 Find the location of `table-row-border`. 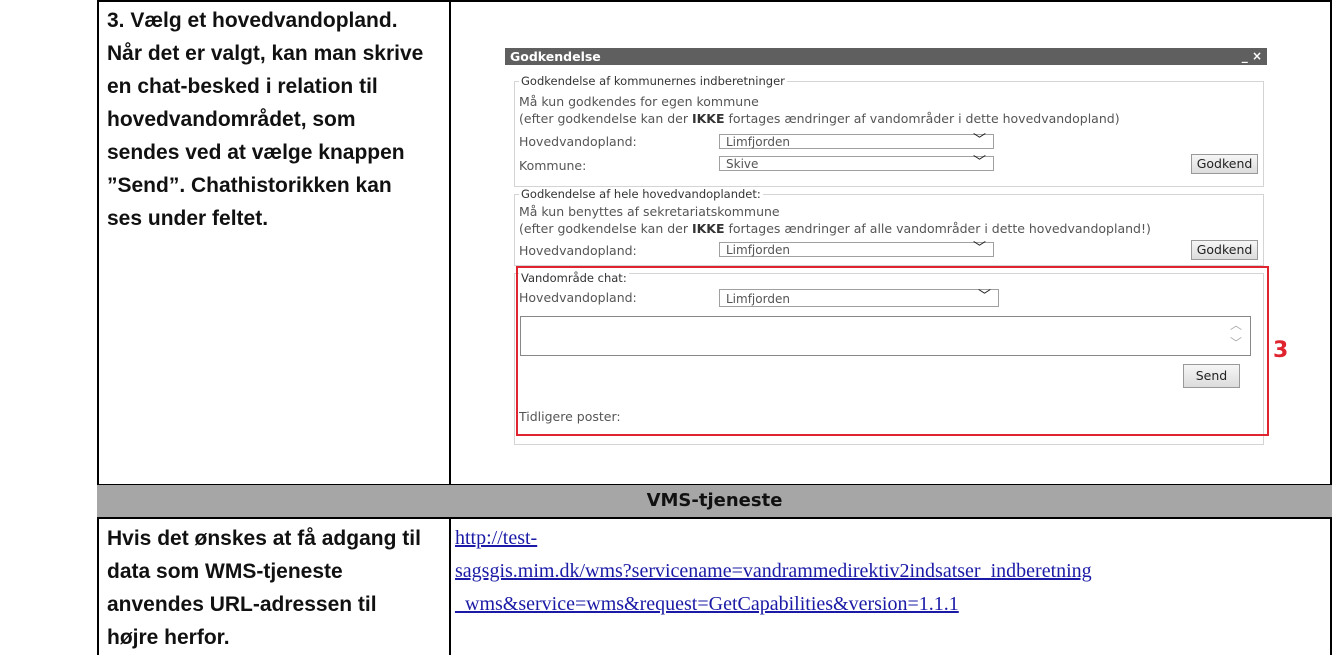

table-row-border is located at coordinates (714, 518).